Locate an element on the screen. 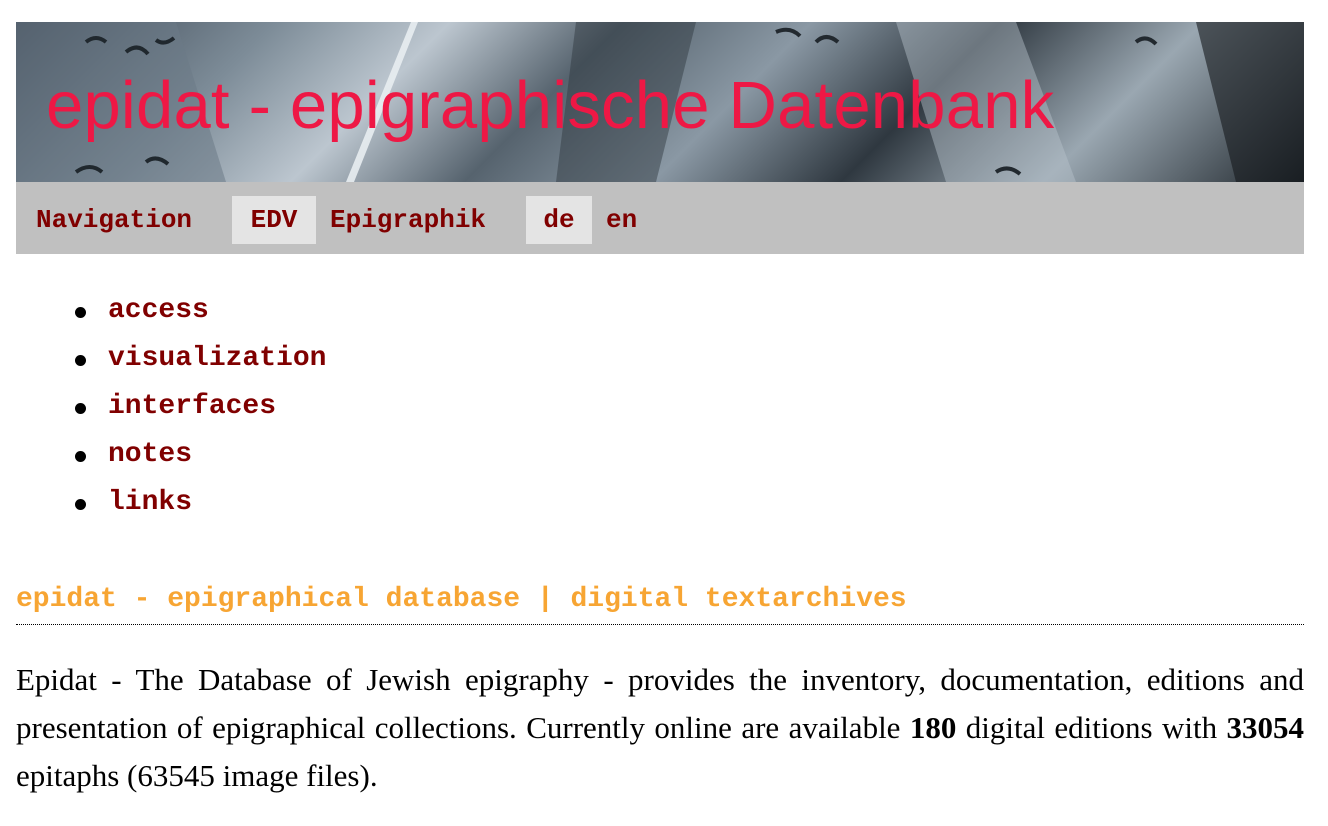 This screenshot has width=1328, height=826. menu-link-access: access is located at coordinates (158, 311).